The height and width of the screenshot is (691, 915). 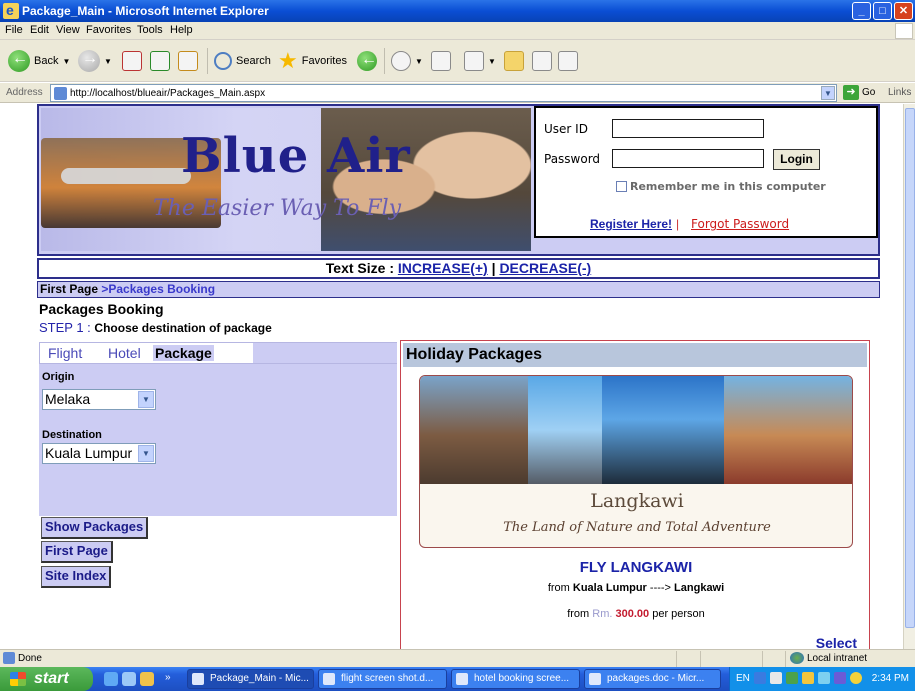 I want to click on refresh-icon, so click(x=160, y=61).